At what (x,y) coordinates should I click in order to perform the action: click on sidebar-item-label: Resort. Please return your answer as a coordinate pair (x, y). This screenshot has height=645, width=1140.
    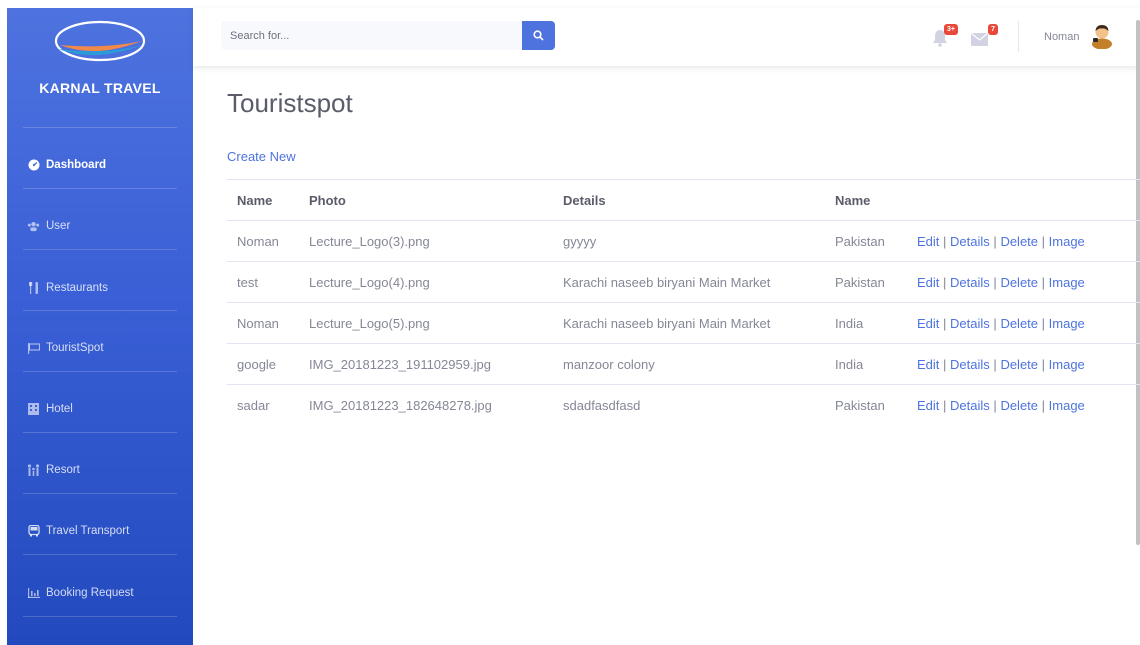
    Looking at the image, I should click on (63, 470).